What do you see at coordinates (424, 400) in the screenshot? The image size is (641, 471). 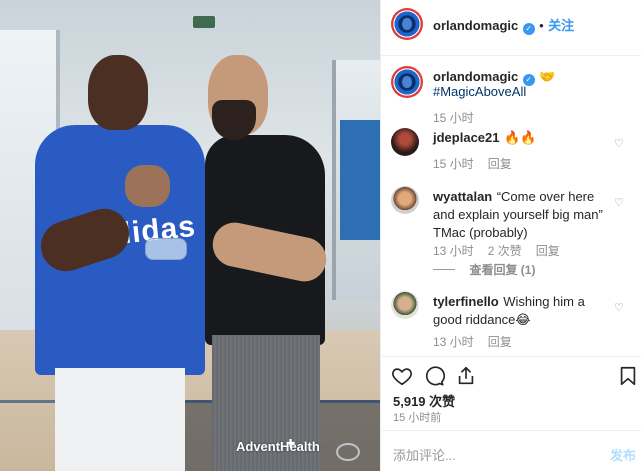 I see `like-count: 5,919 次赞` at bounding box center [424, 400].